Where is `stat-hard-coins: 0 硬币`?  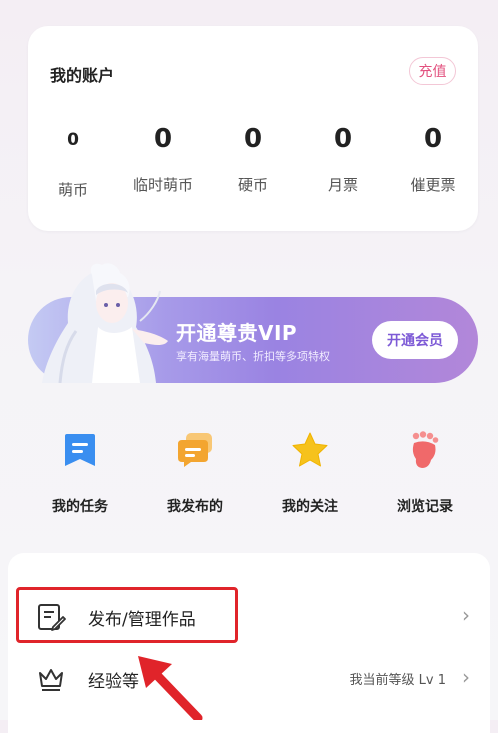
stat-hard-coins: 0 硬币 is located at coordinates (253, 160).